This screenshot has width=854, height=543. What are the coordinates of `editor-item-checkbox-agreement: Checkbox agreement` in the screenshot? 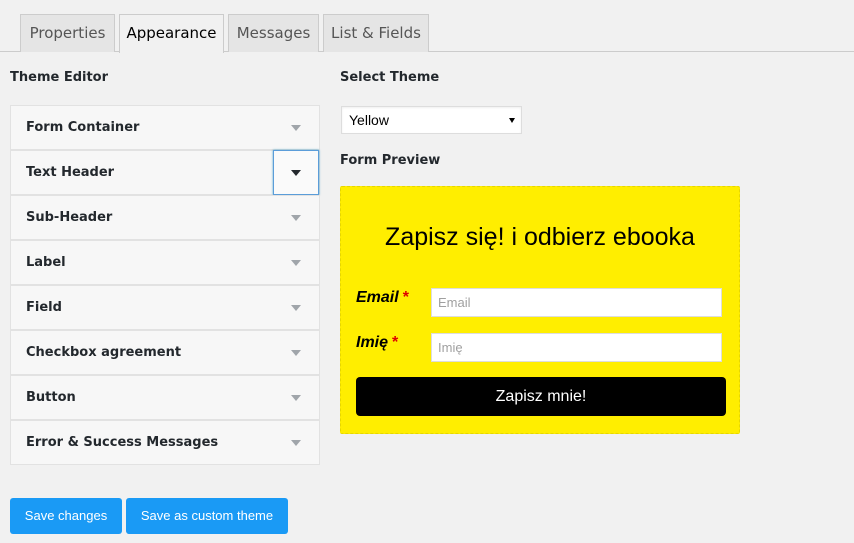 It's located at (165, 352).